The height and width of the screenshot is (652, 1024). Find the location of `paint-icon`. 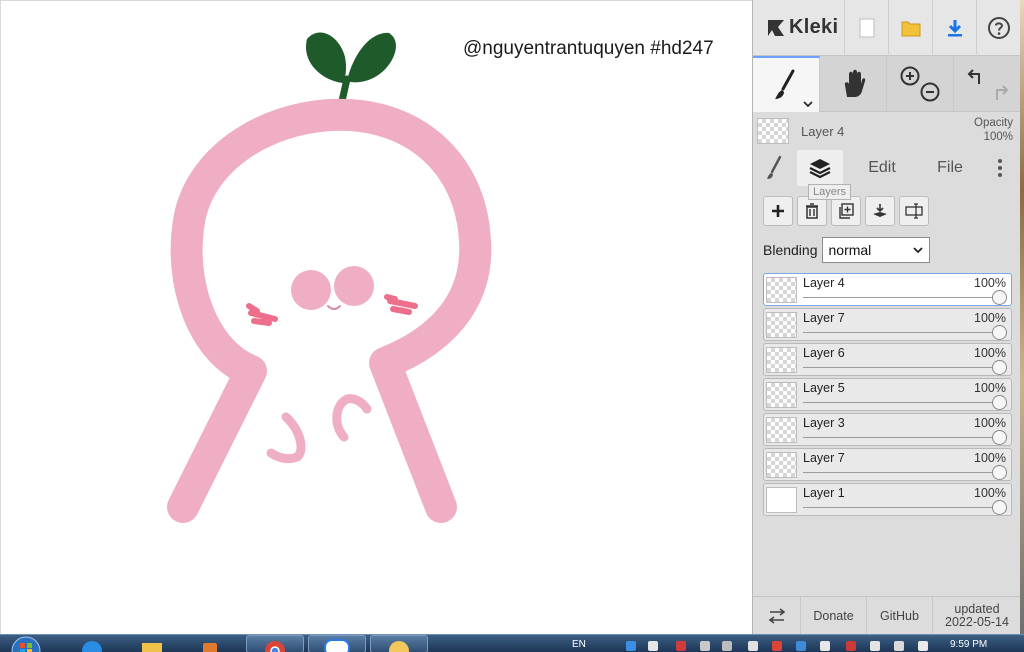

paint-icon is located at coordinates (399, 646).